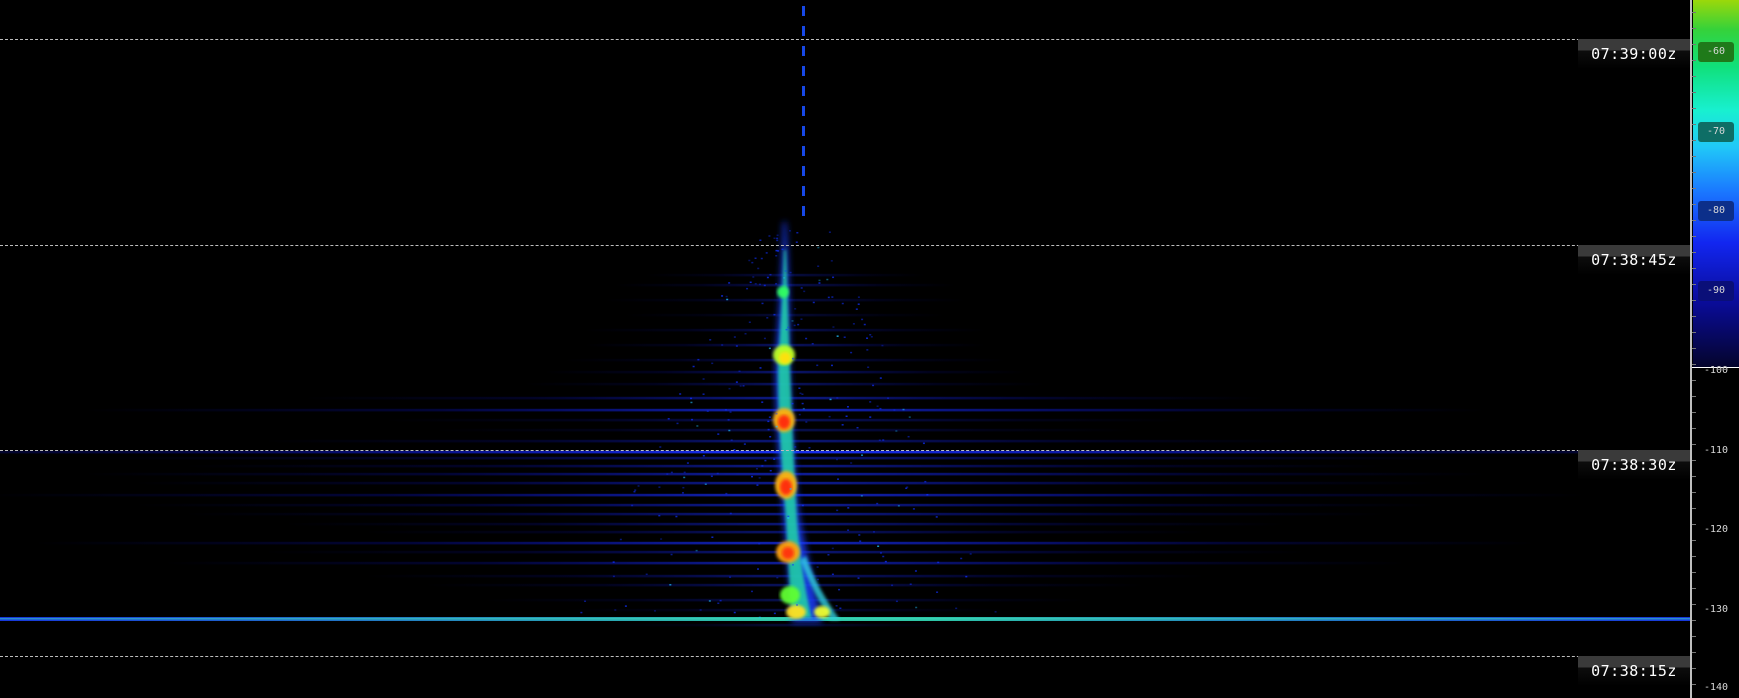  What do you see at coordinates (803, 71) in the screenshot?
I see `carrier-dash` at bounding box center [803, 71].